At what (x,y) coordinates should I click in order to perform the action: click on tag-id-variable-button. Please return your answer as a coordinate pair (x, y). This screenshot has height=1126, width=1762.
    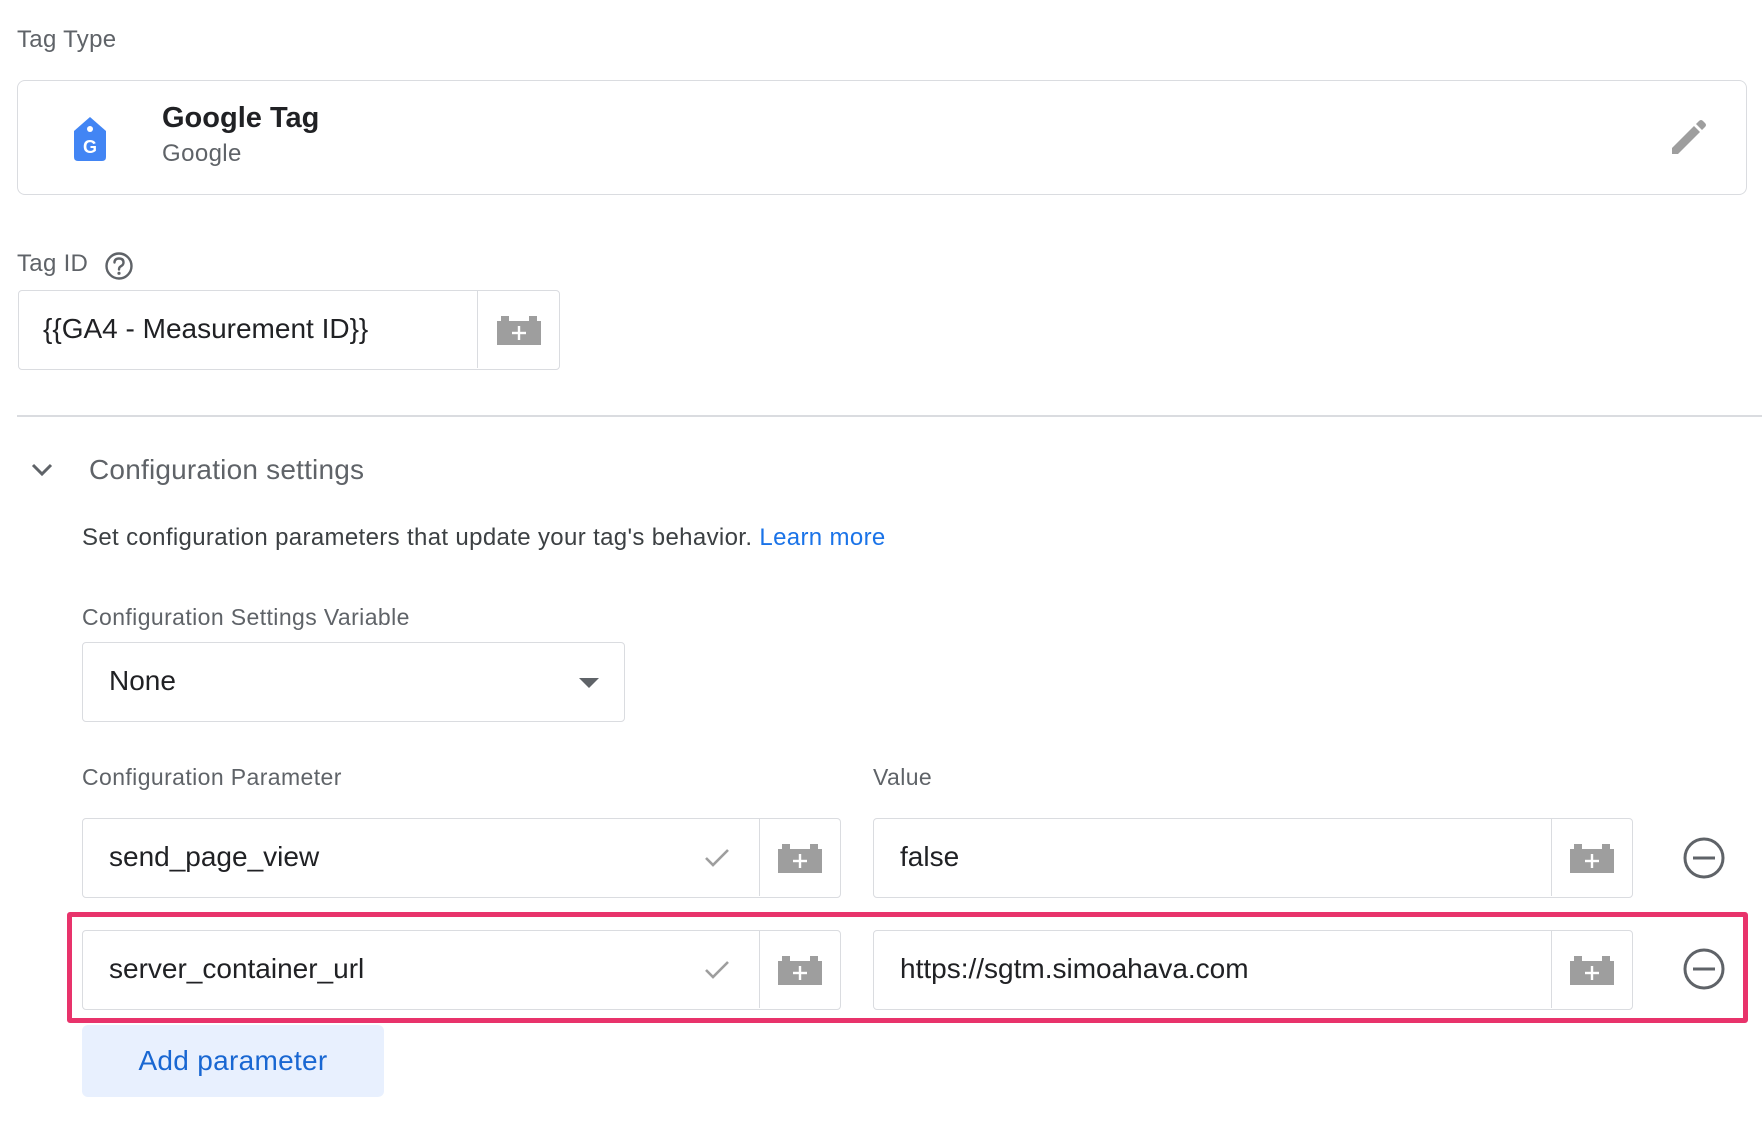
    Looking at the image, I should click on (518, 329).